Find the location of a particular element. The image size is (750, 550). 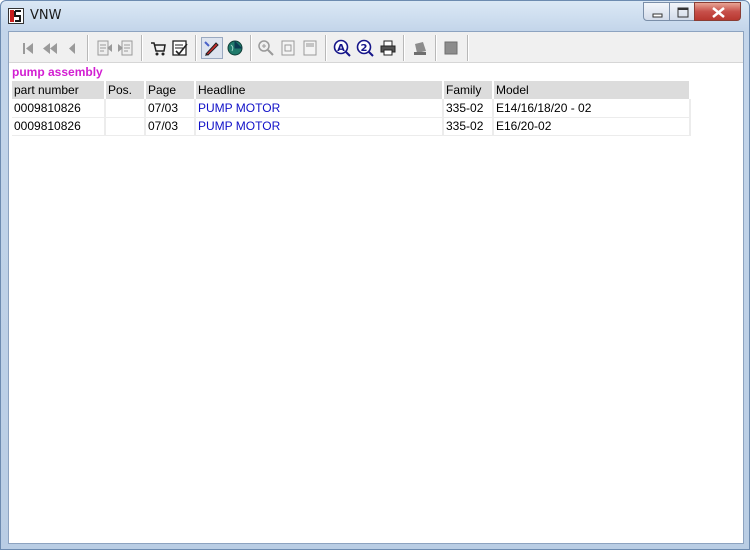

search-2-icon: 2 is located at coordinates (365, 48).